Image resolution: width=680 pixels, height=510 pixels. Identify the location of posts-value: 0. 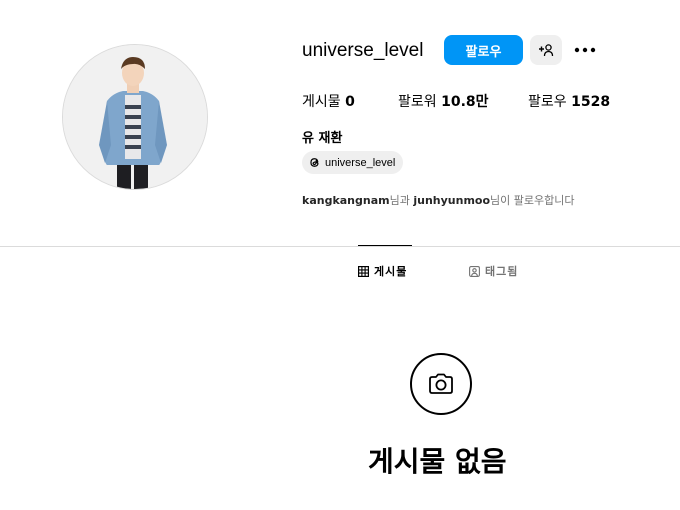
(350, 102).